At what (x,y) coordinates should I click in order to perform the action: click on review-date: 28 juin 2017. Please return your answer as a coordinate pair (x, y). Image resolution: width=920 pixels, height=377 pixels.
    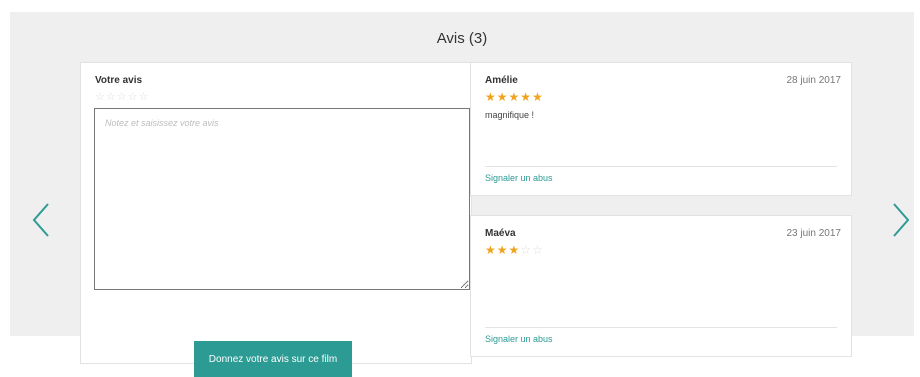
    Looking at the image, I should click on (814, 80).